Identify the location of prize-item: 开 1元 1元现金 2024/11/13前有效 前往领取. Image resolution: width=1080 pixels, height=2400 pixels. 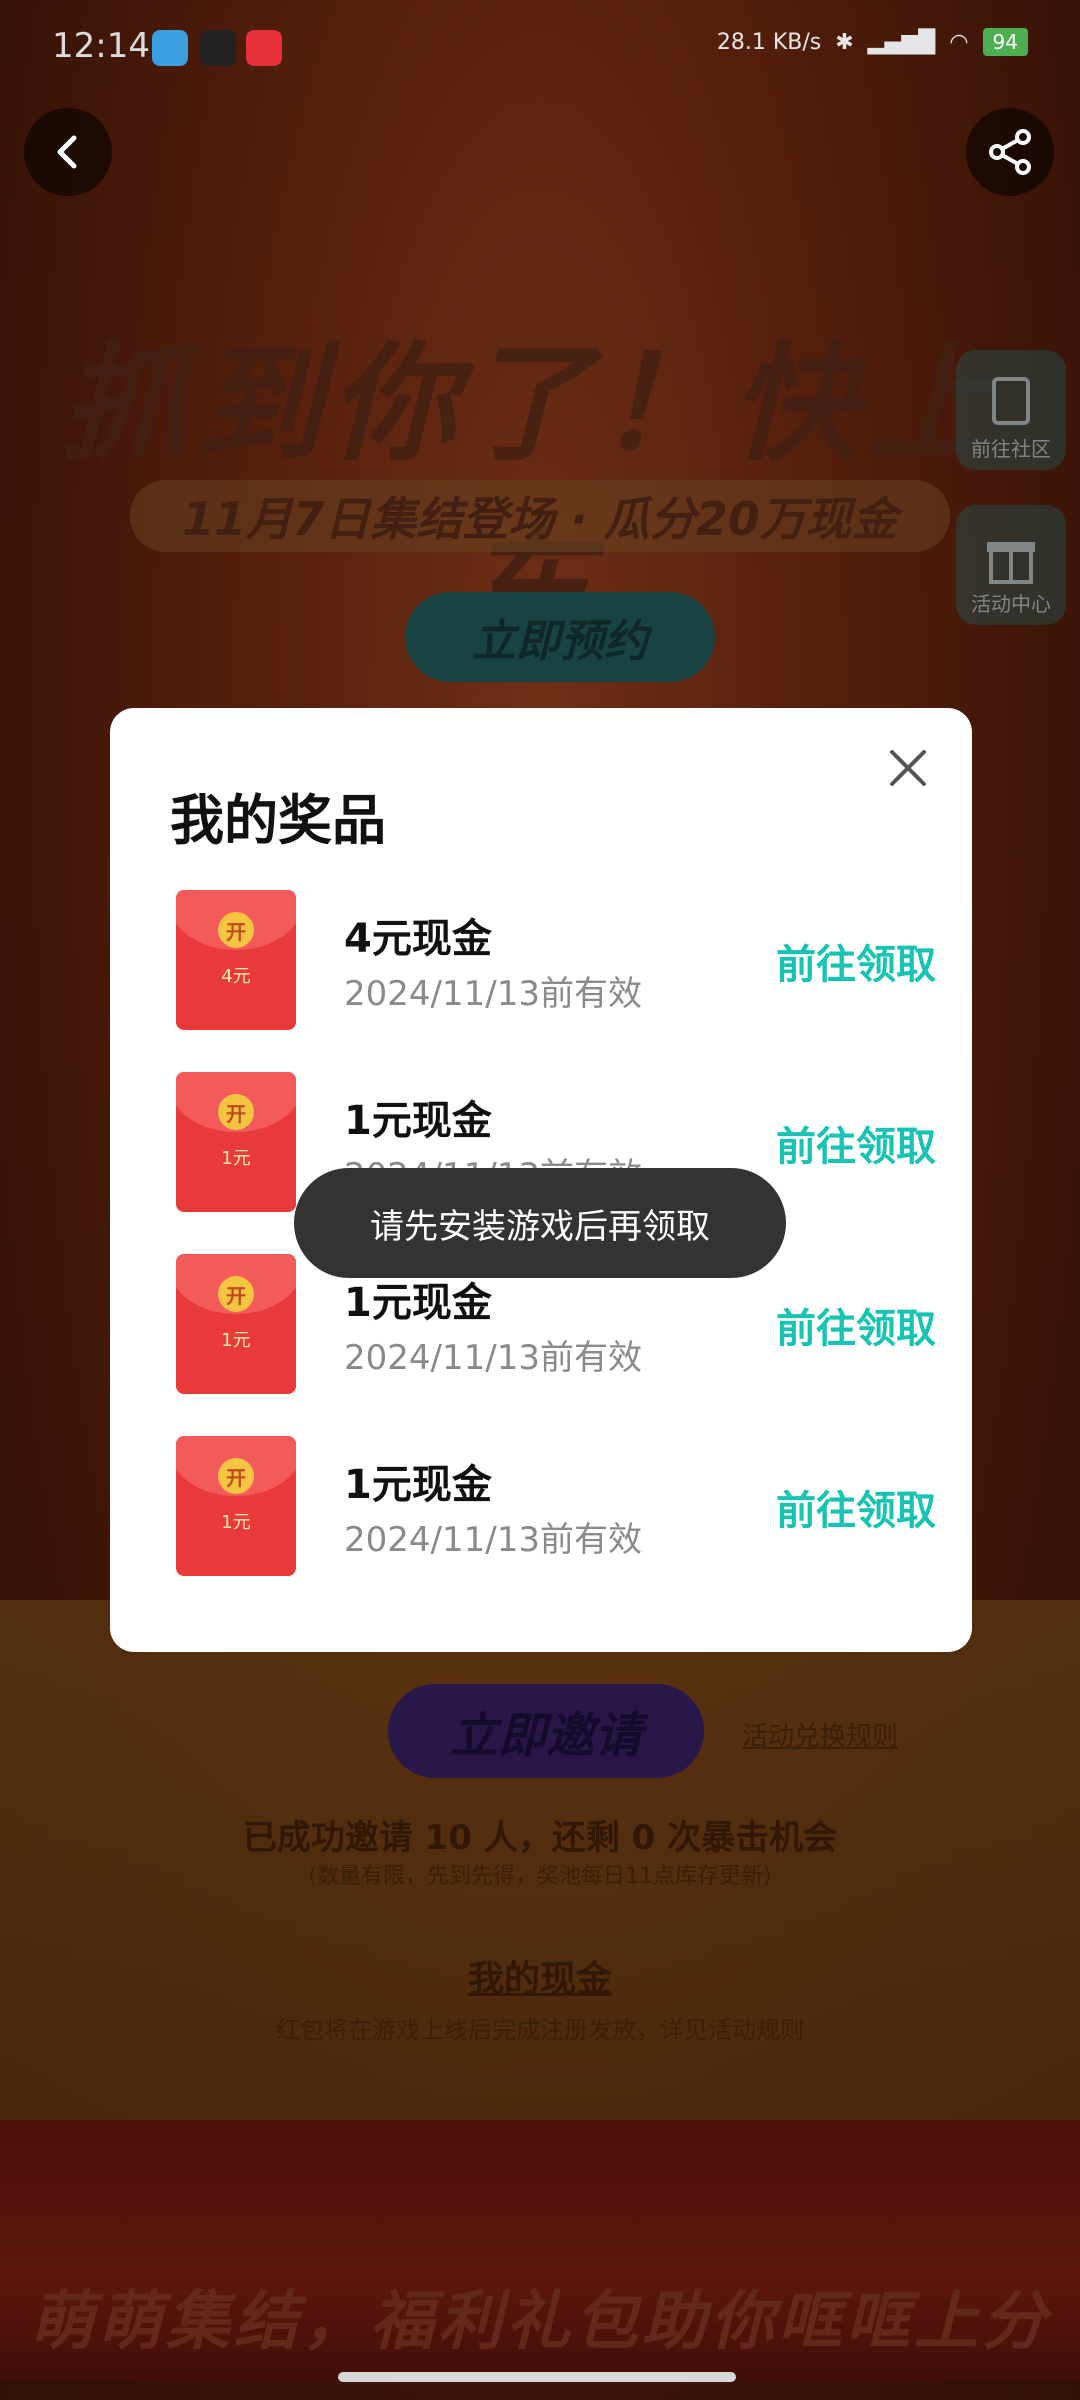
(556, 1506).